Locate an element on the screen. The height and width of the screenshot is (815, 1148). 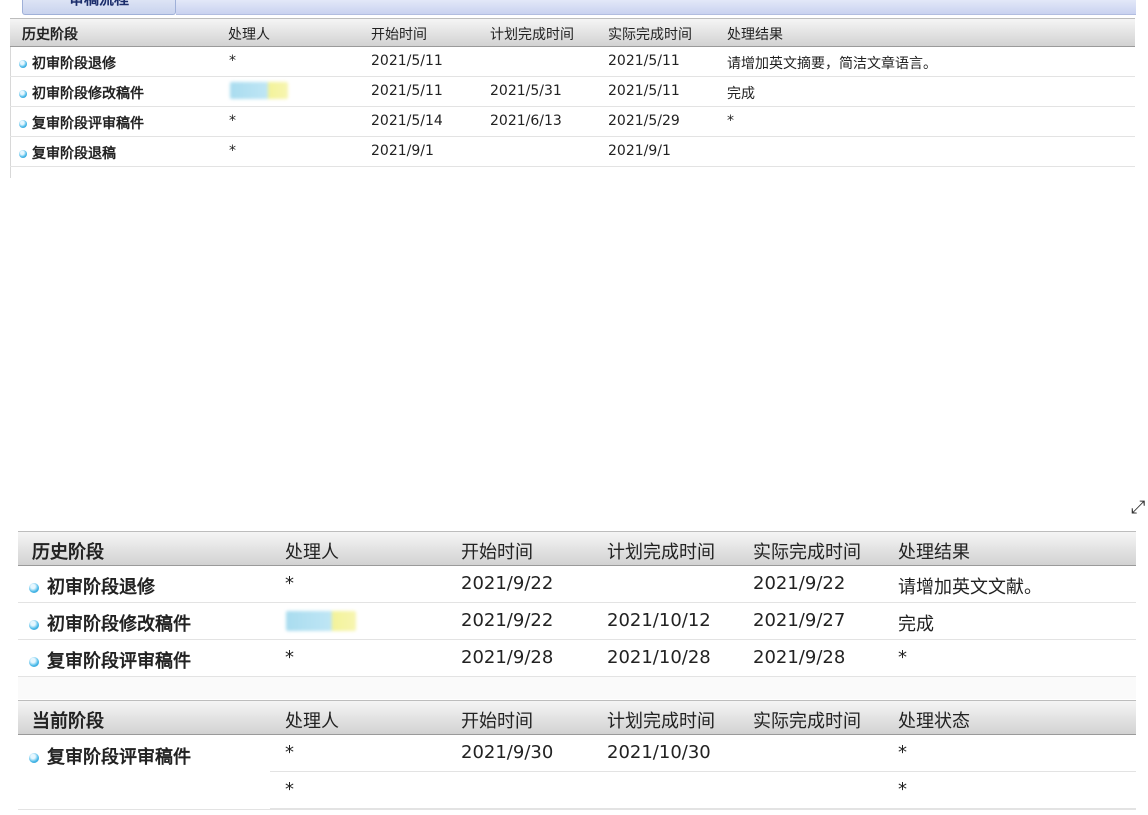
section-spacer is located at coordinates (577, 688).